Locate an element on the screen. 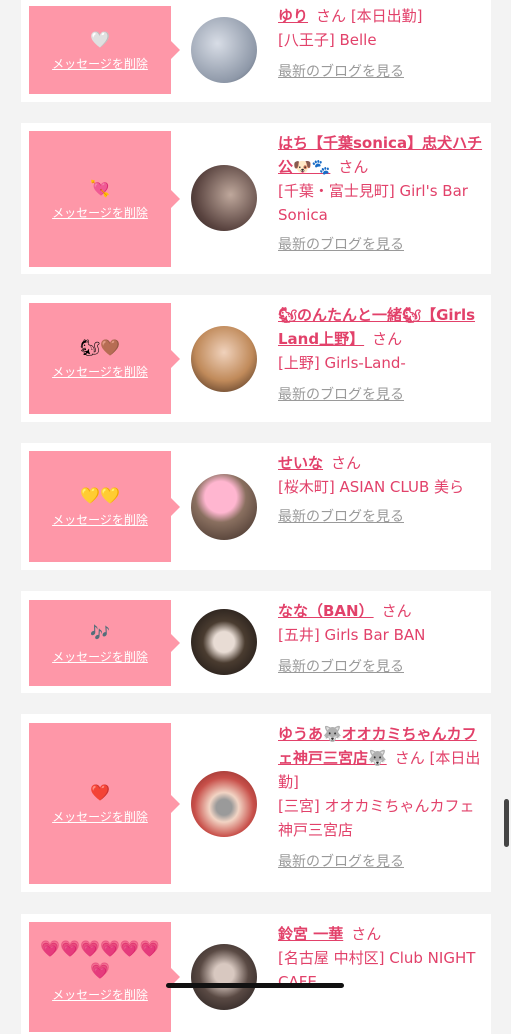  message-box: 💛💛 メッセージを削除 is located at coordinates (104, 506).